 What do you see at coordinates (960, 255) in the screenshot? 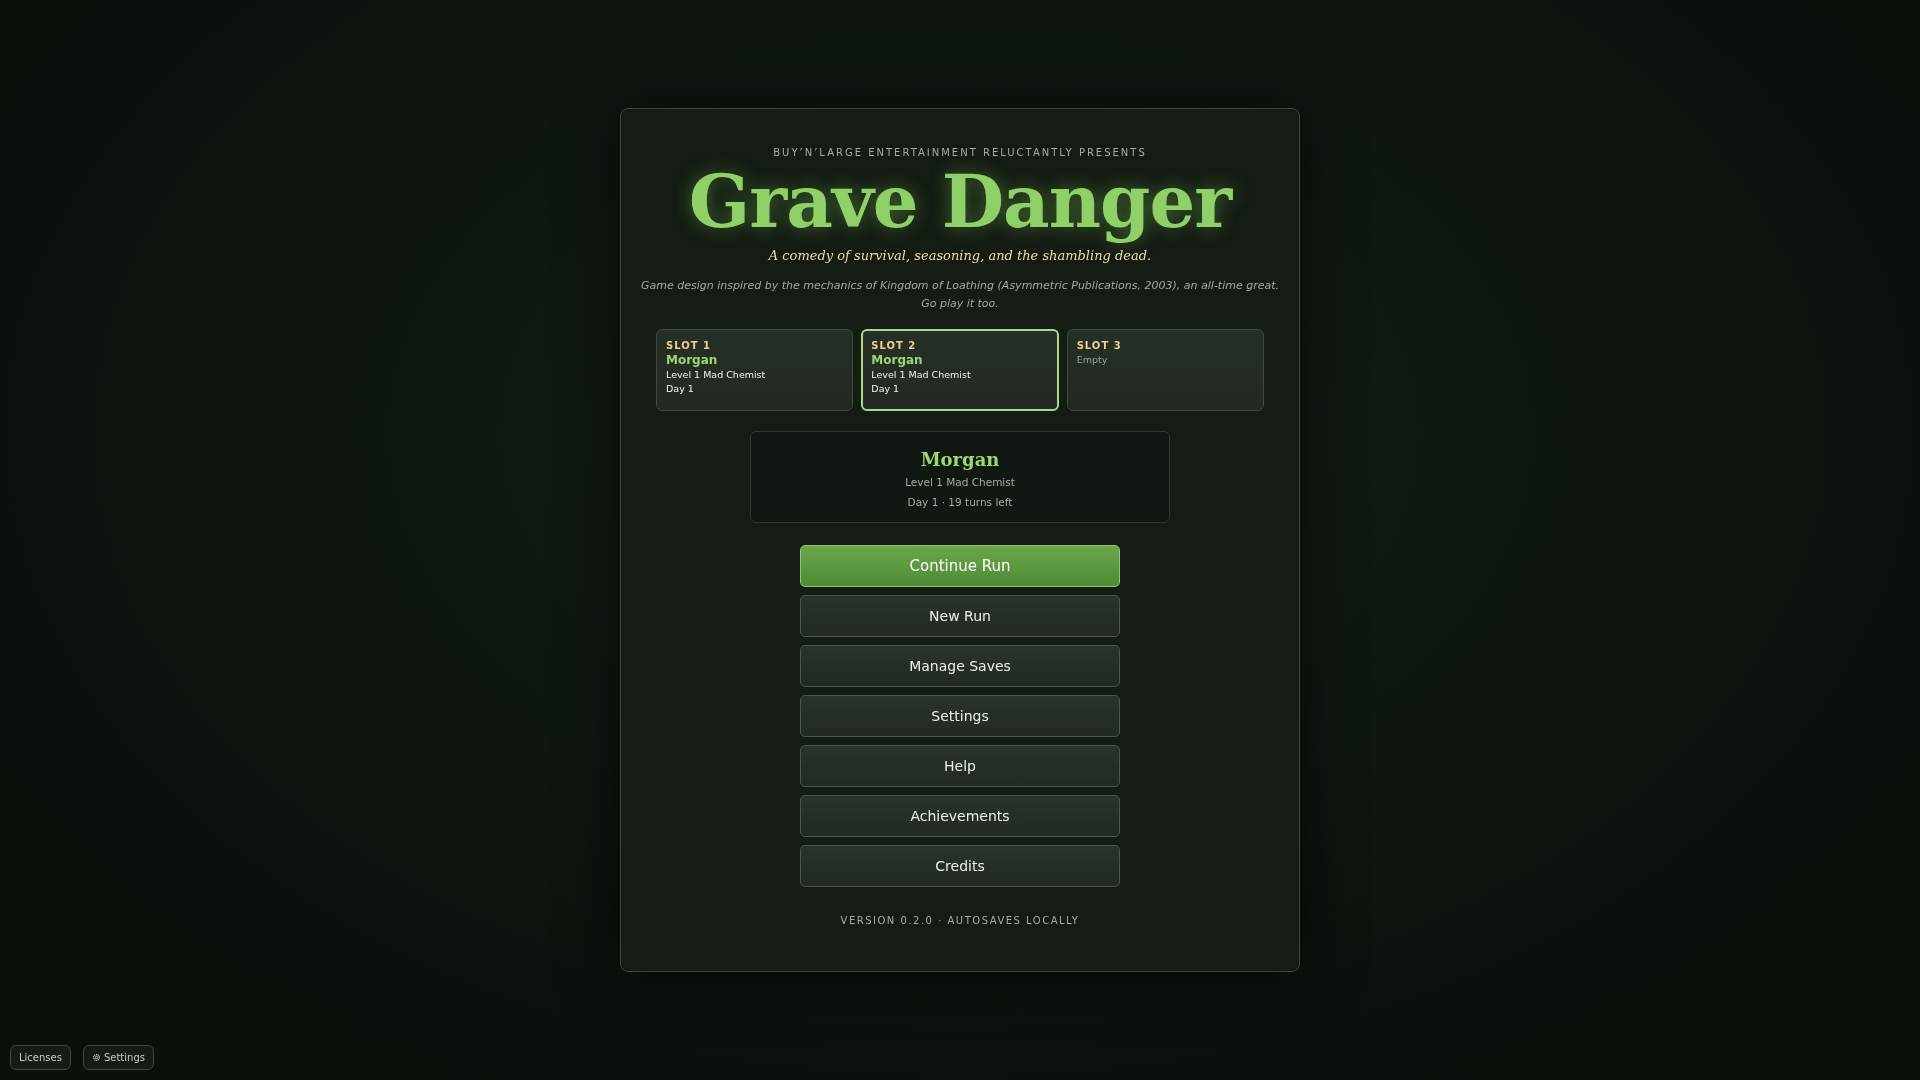
I see `tagline: A comedy of survival, seasoning, and the shambling dead.` at bounding box center [960, 255].